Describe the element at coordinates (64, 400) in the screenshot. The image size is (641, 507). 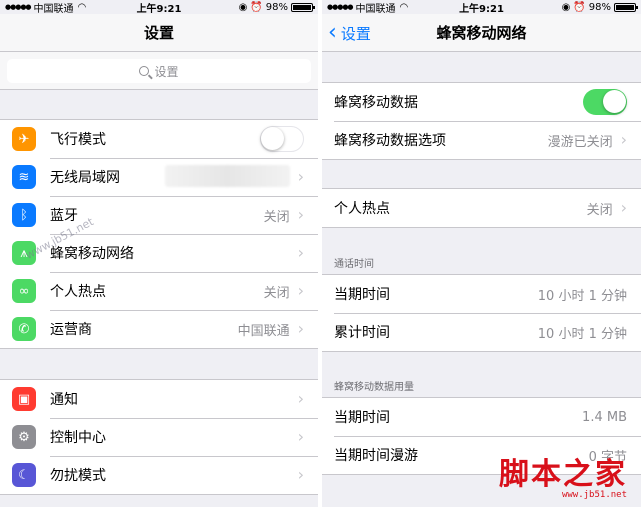
I see `settings-item-label: 通知` at that location.